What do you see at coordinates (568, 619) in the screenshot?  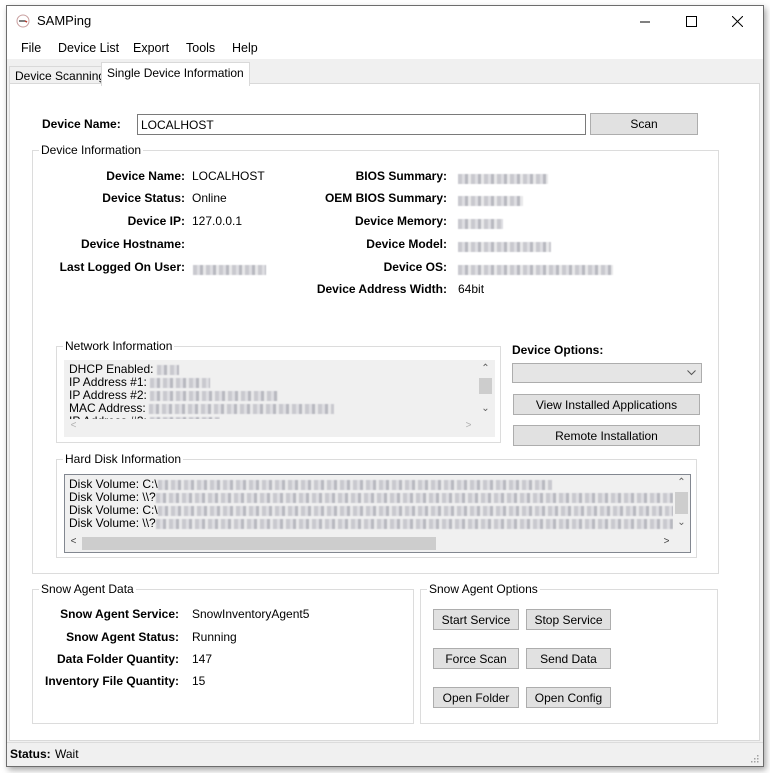 I see `stop-service-button: Stop Service` at bounding box center [568, 619].